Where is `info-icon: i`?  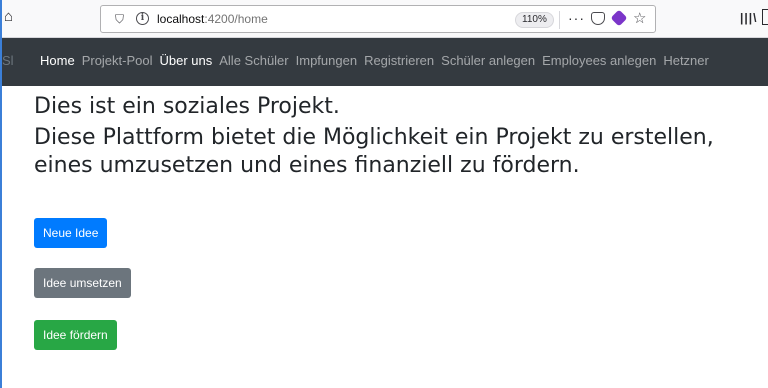
info-icon: i is located at coordinates (142, 18).